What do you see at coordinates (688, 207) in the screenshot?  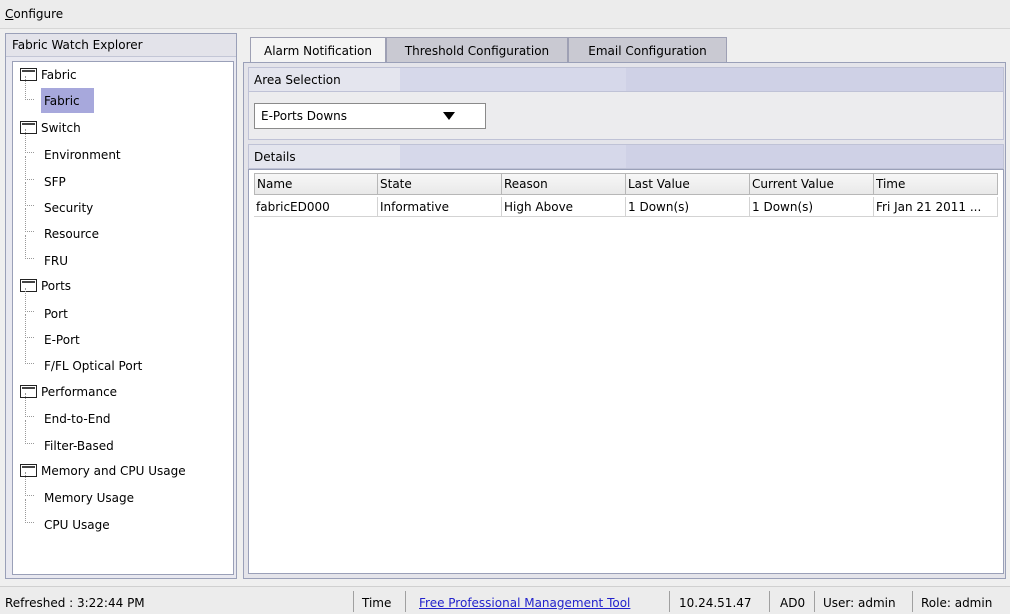 I see `cell-last-value: 1 Down(s)` at bounding box center [688, 207].